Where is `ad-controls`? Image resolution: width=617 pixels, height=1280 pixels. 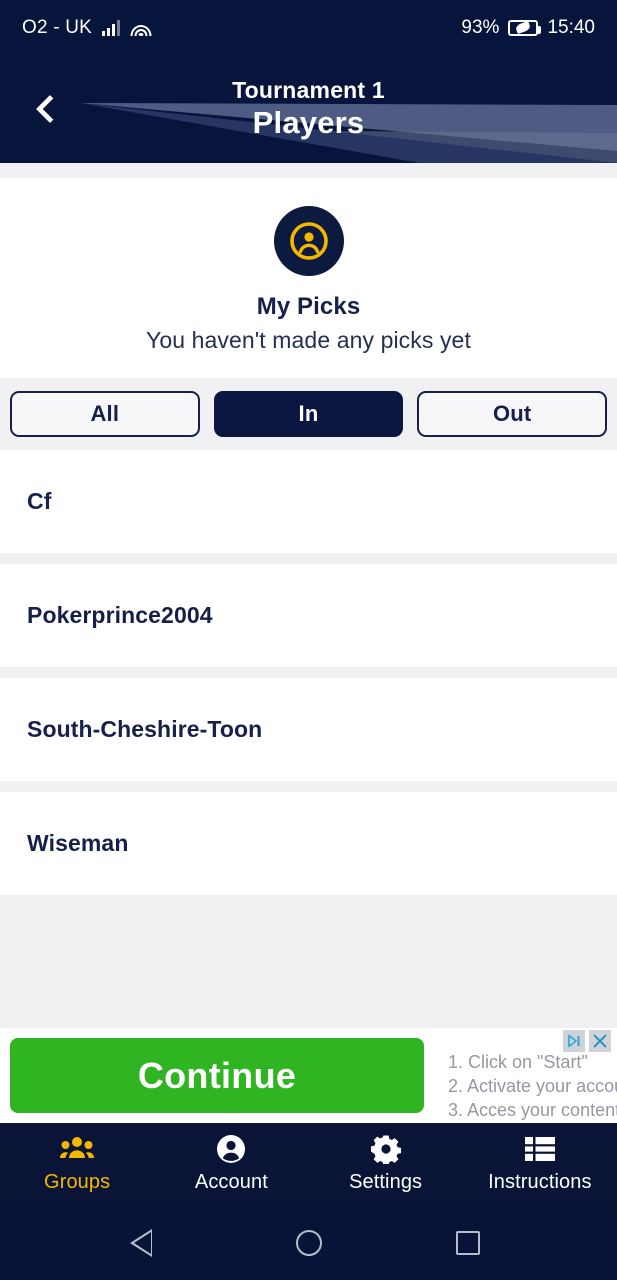 ad-controls is located at coordinates (587, 1041).